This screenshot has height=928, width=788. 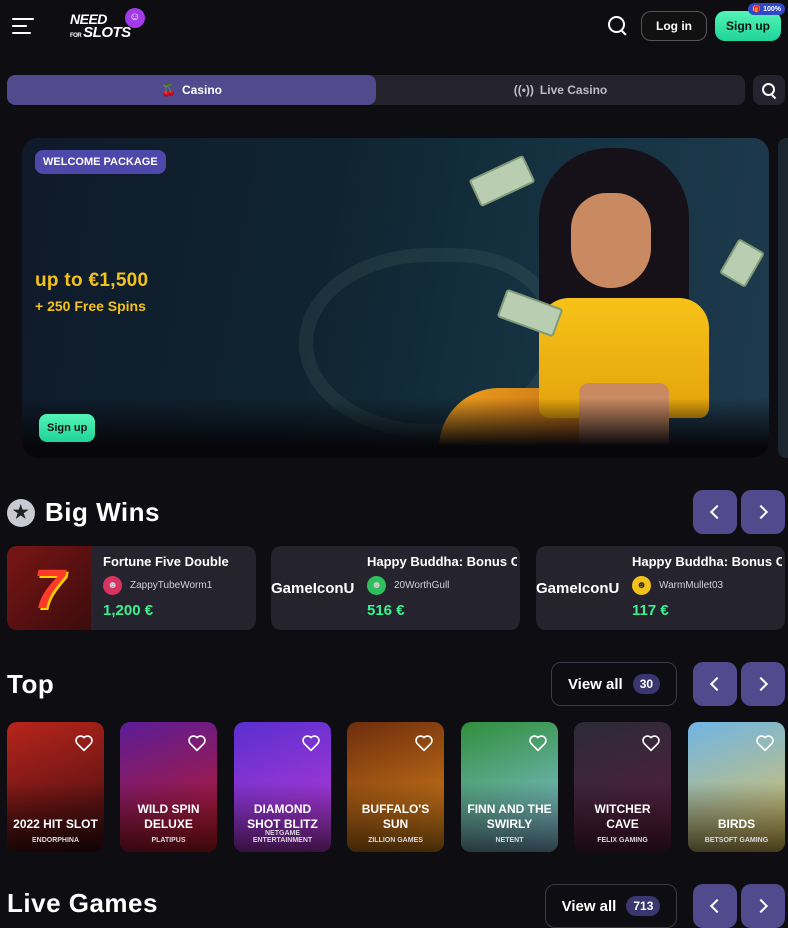 I want to click on game-provider: ENDORPHINA, so click(x=55, y=840).